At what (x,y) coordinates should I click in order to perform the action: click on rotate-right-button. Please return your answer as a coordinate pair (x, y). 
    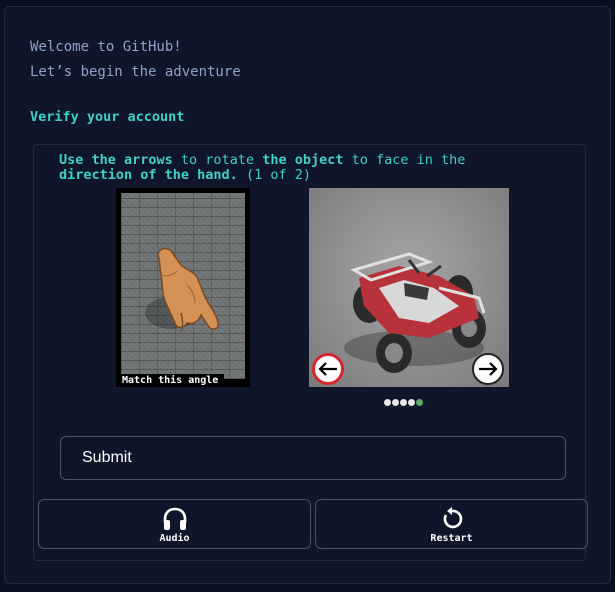
    Looking at the image, I should click on (488, 369).